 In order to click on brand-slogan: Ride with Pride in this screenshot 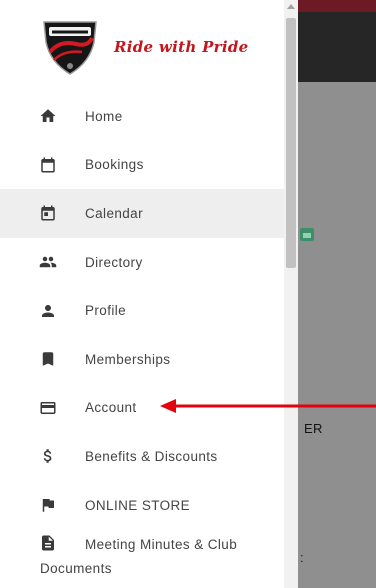, I will do `click(181, 47)`.